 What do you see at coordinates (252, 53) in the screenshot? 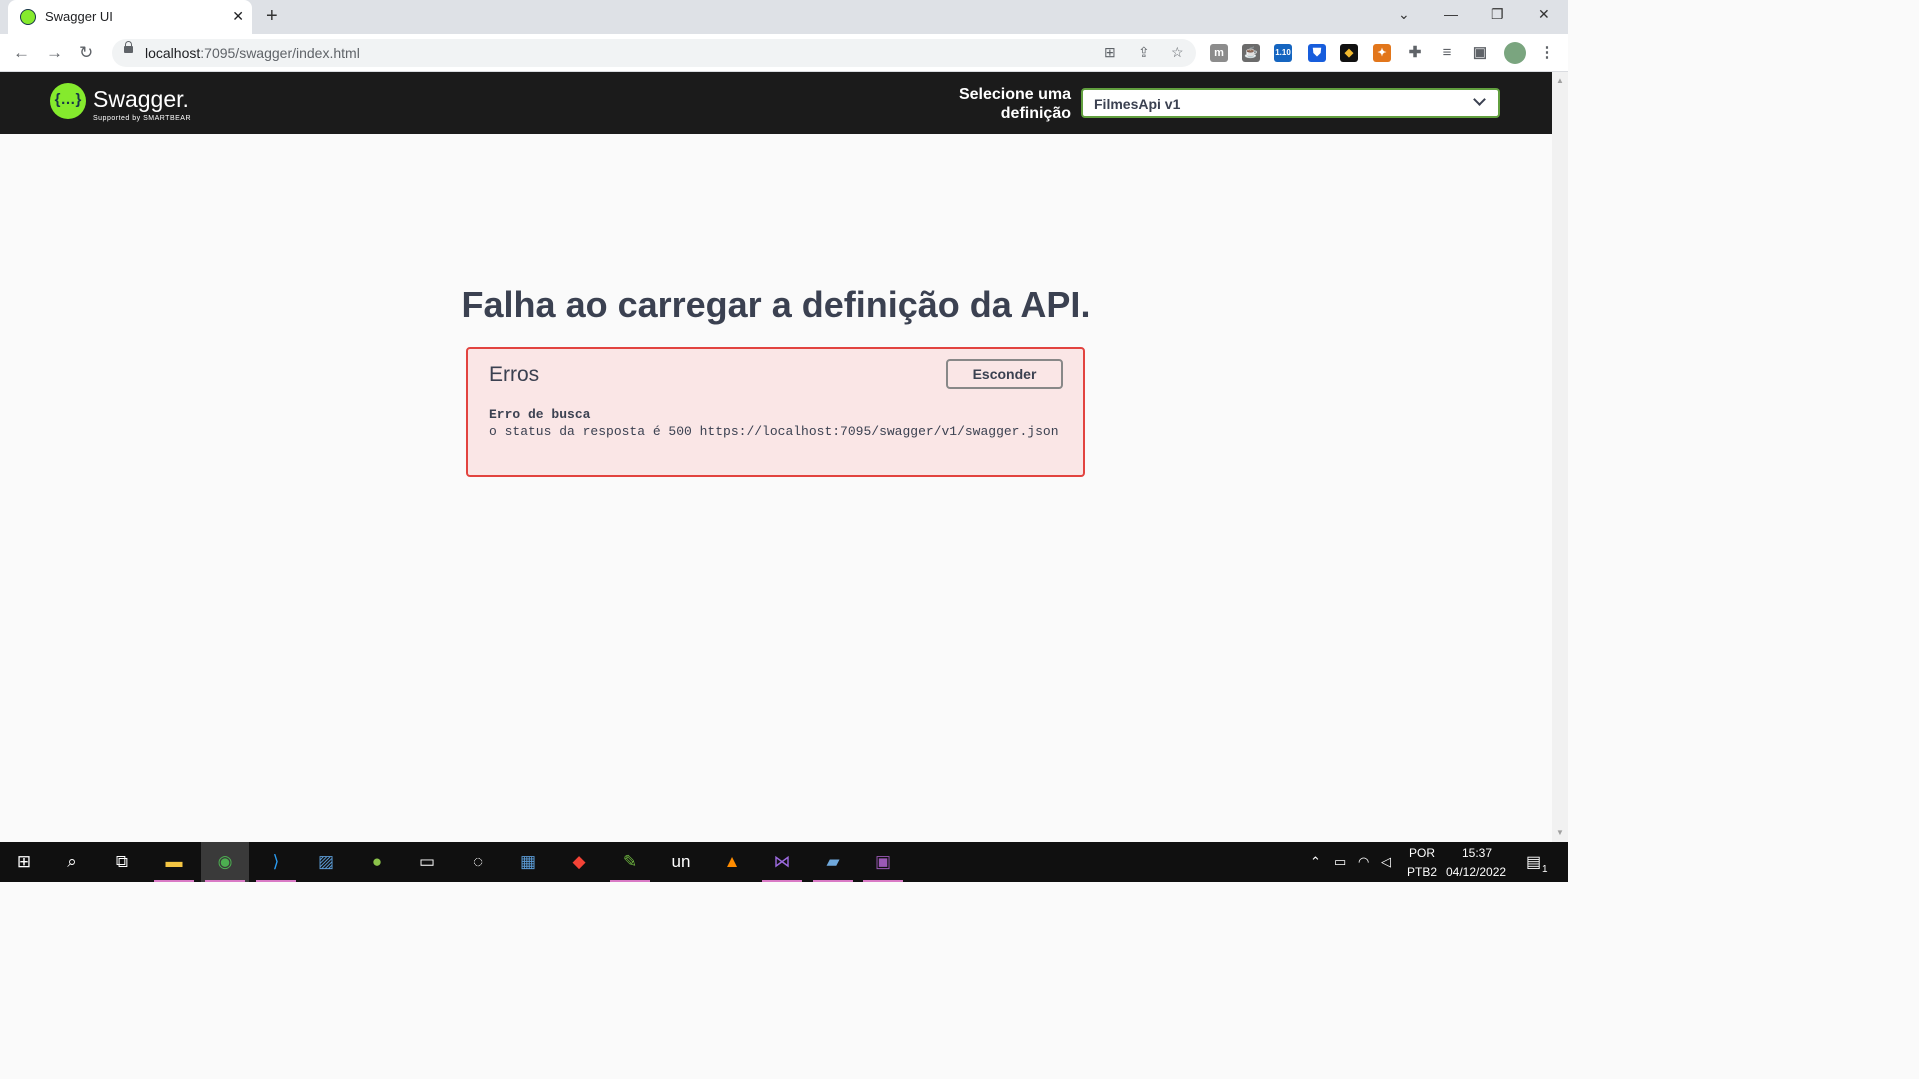
I see `url-text: localhost:7095/swagger/index.html` at bounding box center [252, 53].